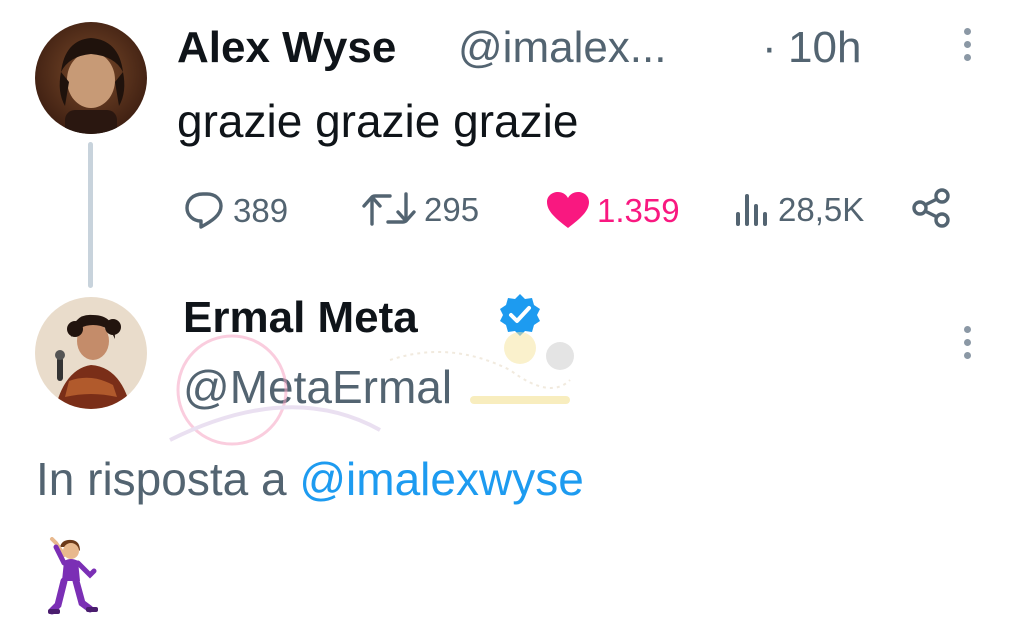 Image resolution: width=1024 pixels, height=642 pixels. Describe the element at coordinates (317, 387) in the screenshot. I see `tweet2-handle: @MetaErmal` at that location.